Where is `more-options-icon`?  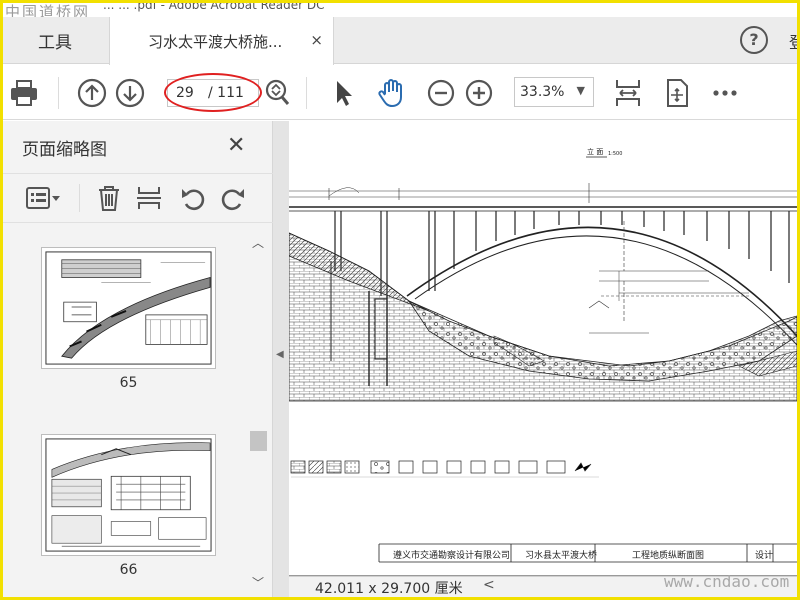
more-options-icon is located at coordinates (725, 93).